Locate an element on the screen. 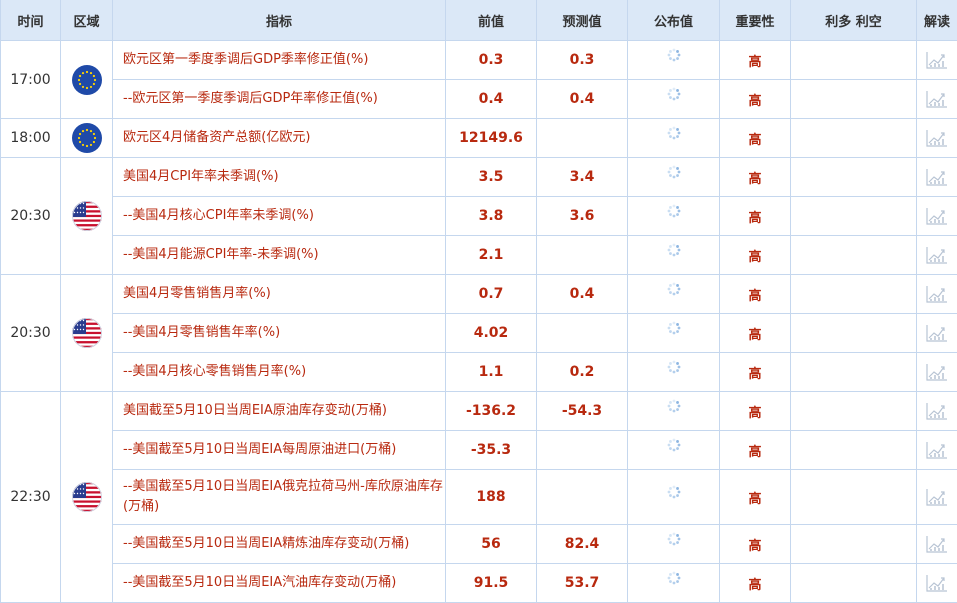 This screenshot has width=957, height=603. indicator-cell: 美国截至5月10日当周EIA原油库存变动(万桶) is located at coordinates (279, 411).